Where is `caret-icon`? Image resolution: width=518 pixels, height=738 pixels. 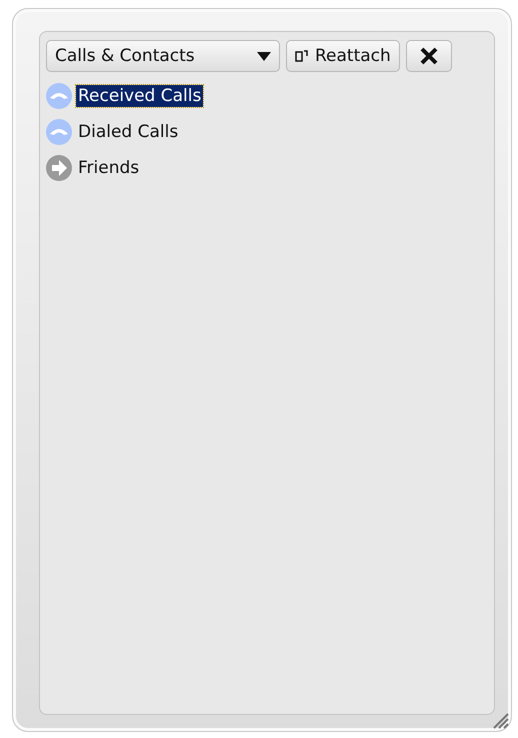 caret-icon is located at coordinates (264, 56).